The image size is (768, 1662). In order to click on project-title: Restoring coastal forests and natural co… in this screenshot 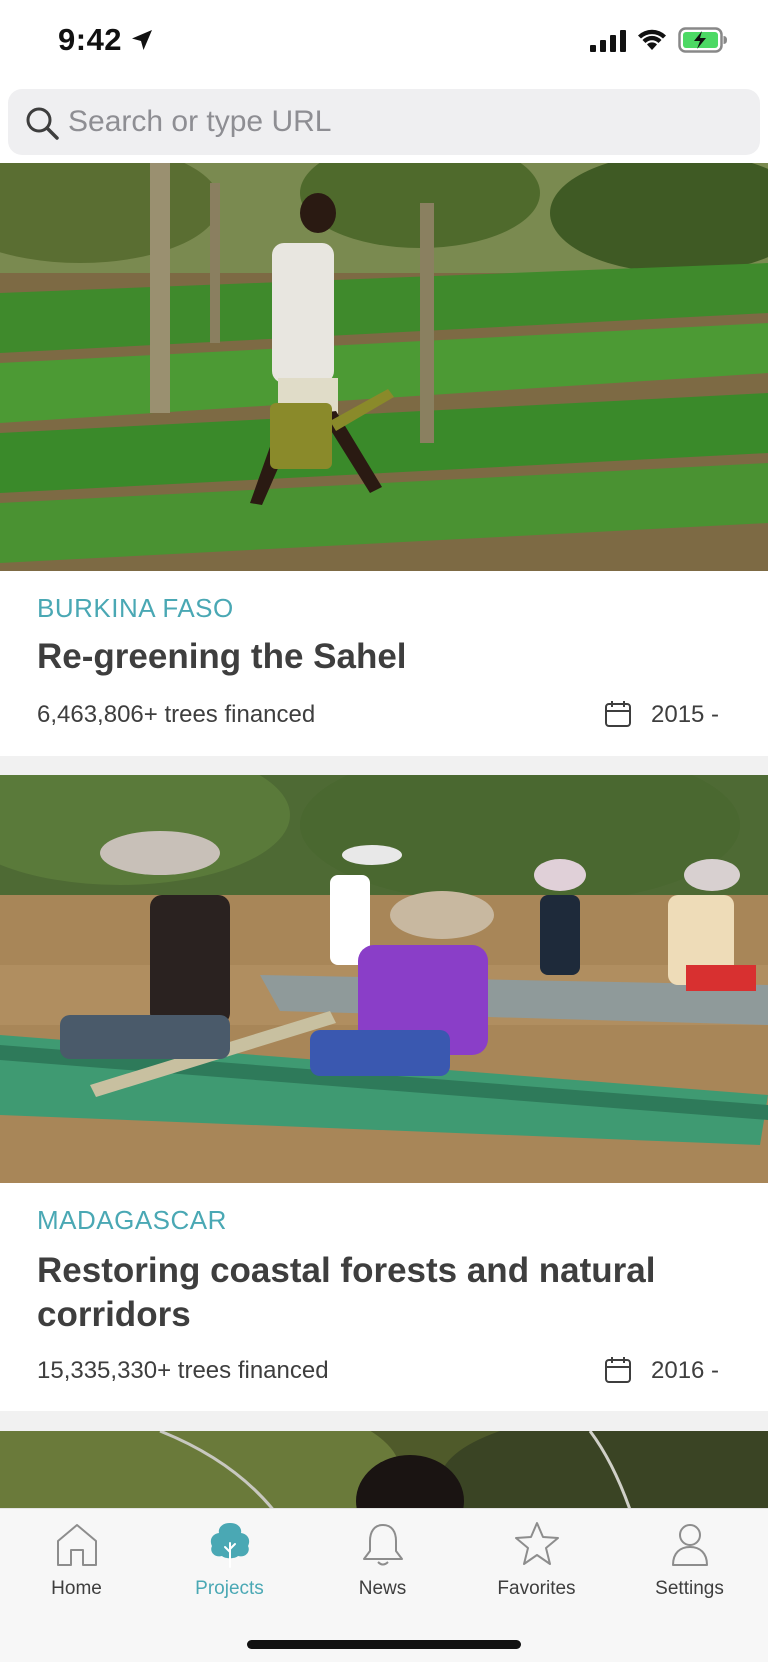, I will do `click(387, 1293)`.